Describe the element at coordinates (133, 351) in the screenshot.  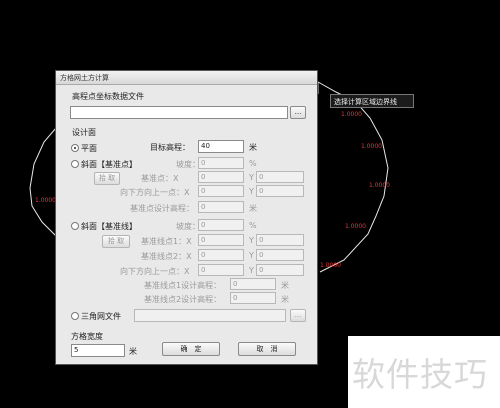
I see `grid-width-unit: 米` at that location.